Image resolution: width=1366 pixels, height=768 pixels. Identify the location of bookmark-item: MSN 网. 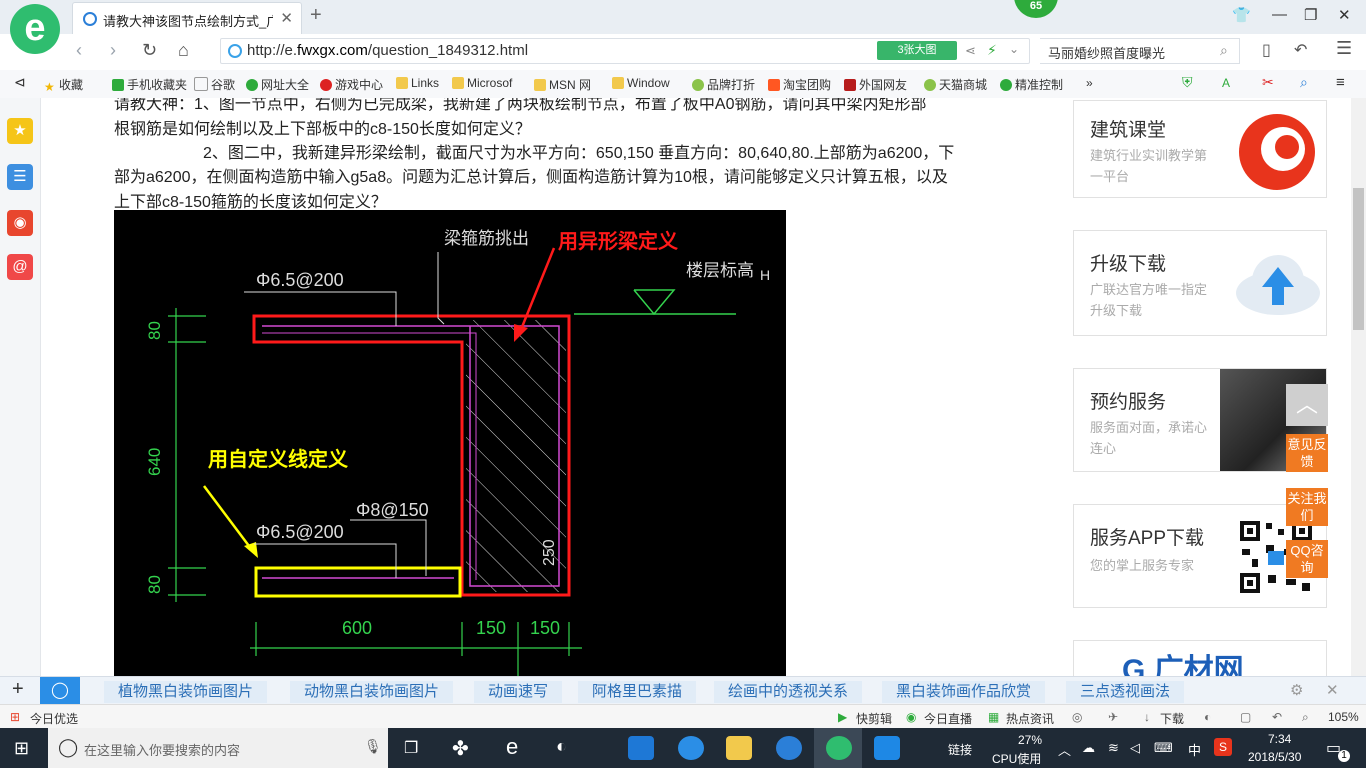
(562, 84).